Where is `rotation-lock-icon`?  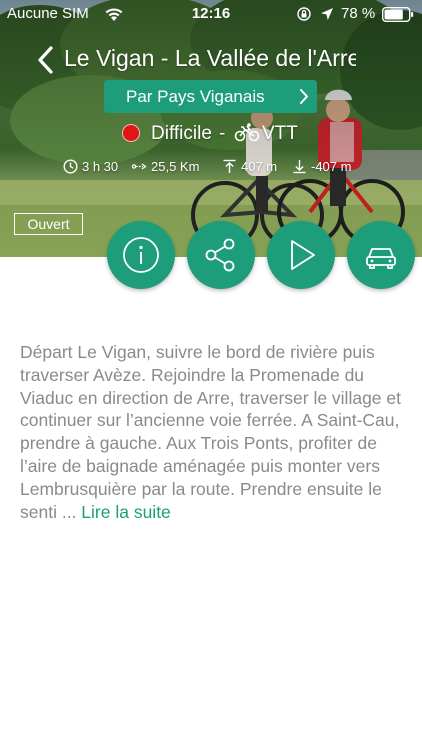 rotation-lock-icon is located at coordinates (304, 14).